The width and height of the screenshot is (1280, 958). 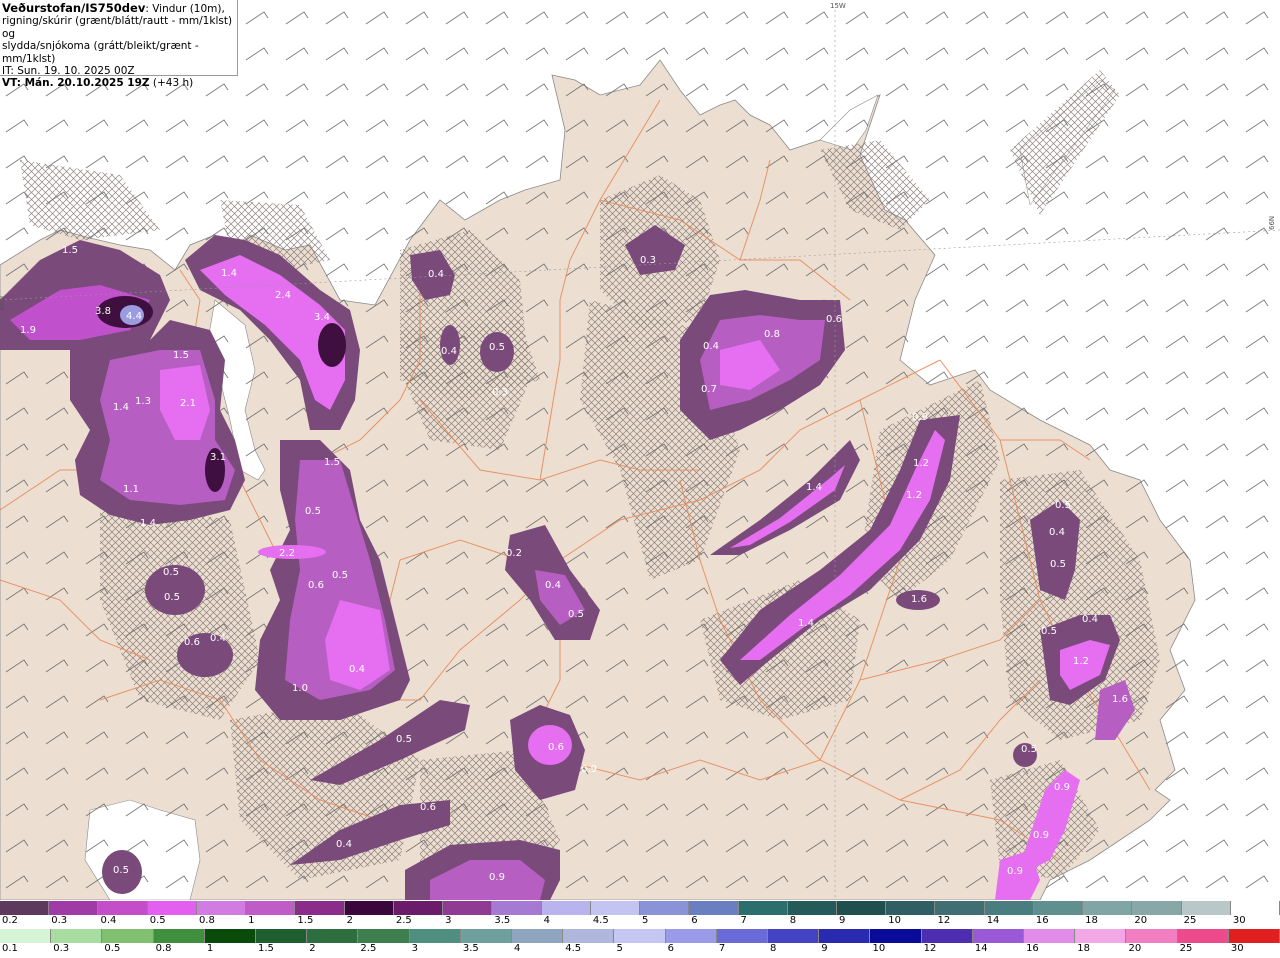 What do you see at coordinates (68, 71) in the screenshot?
I see `header-it: IT: Sun. 19. 10. 2025 00Z` at bounding box center [68, 71].